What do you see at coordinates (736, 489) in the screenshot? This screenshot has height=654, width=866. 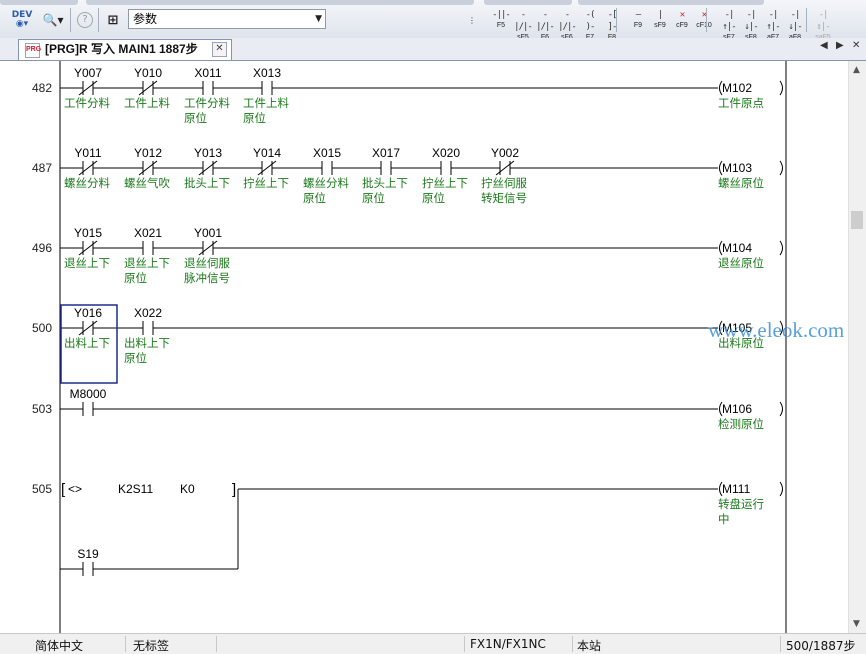 I see `coil-device-label: M111` at bounding box center [736, 489].